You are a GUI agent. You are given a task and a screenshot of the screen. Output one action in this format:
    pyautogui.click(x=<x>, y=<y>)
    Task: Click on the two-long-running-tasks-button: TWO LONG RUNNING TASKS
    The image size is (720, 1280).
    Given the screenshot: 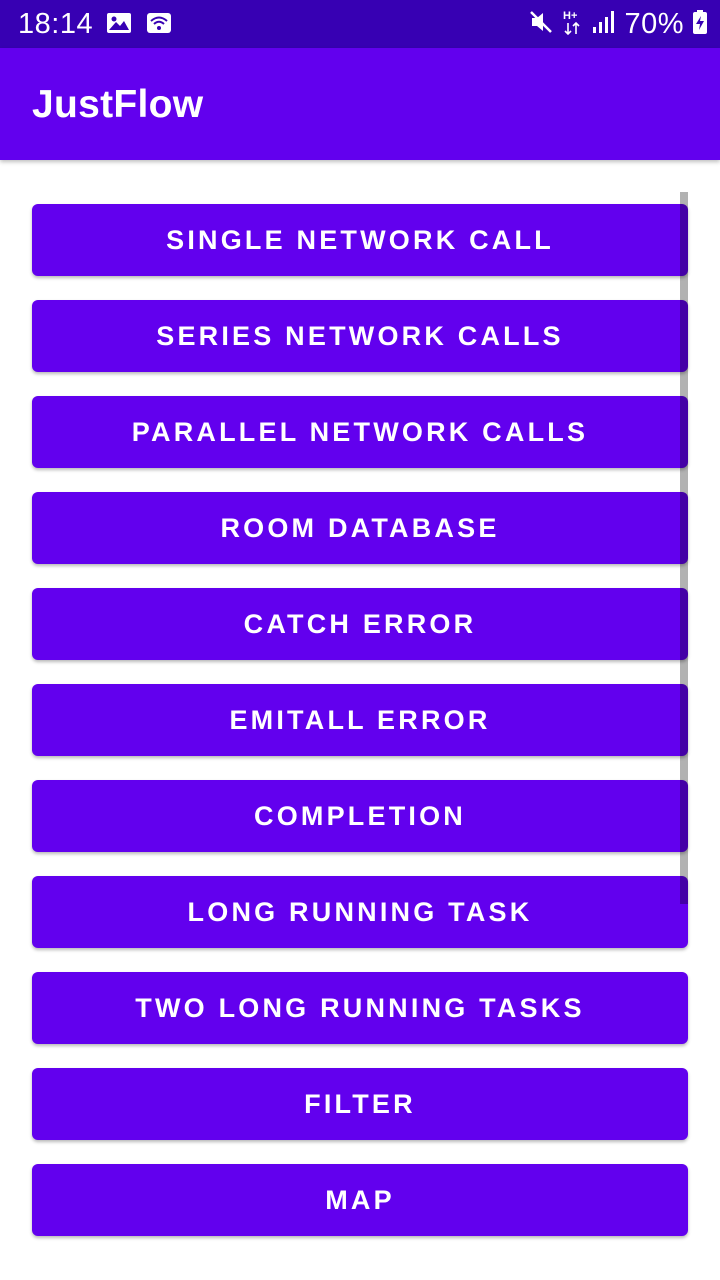 What is the action you would take?
    pyautogui.click(x=360, y=1008)
    